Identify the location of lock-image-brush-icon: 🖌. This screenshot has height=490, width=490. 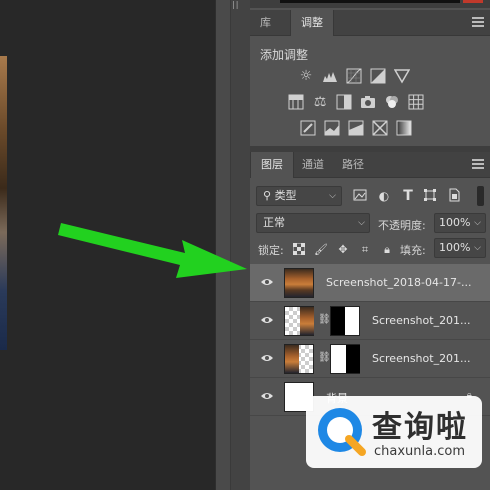
(321, 250).